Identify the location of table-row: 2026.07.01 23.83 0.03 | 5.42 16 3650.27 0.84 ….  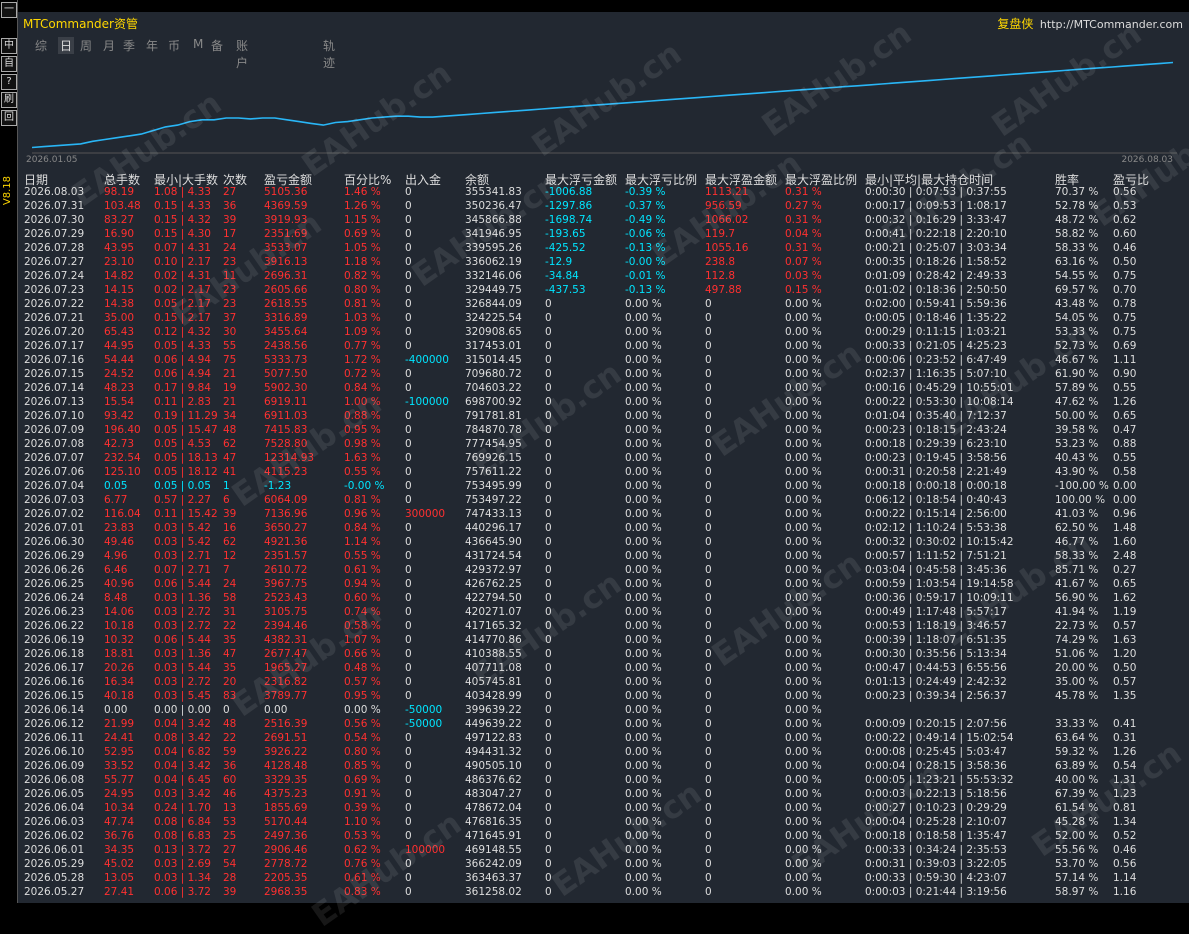
(603, 528).